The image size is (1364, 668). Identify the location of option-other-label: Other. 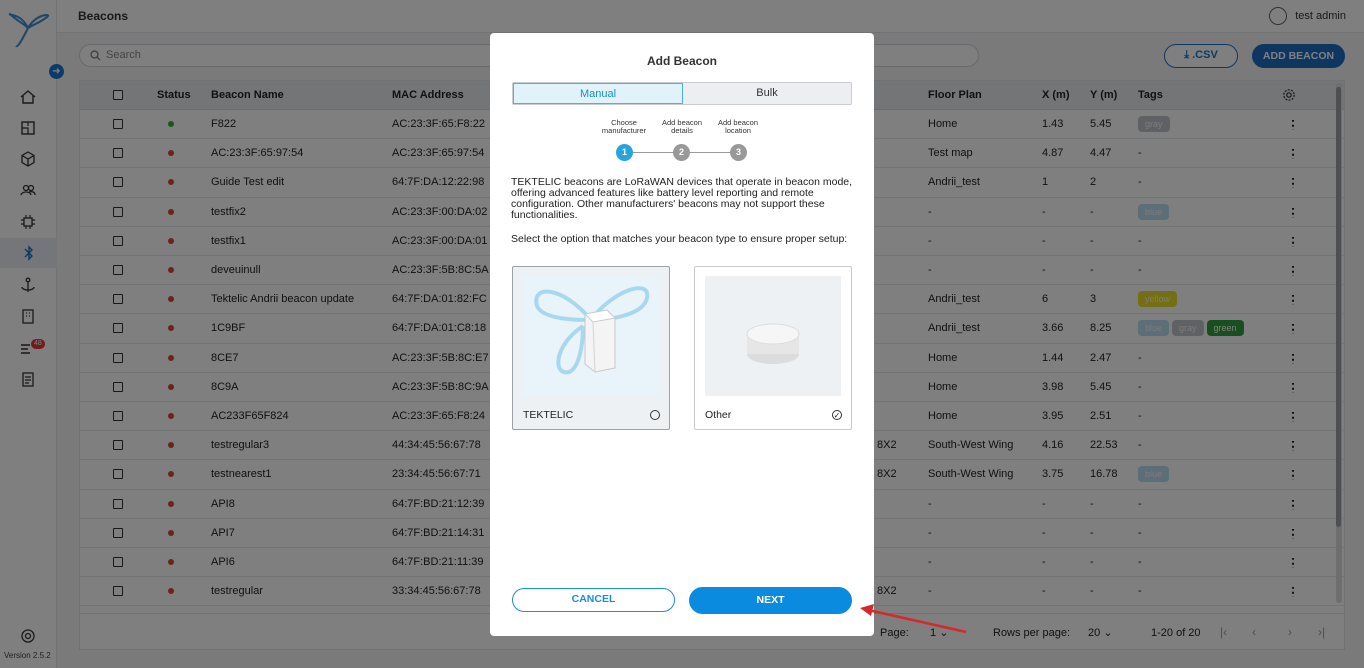
(718, 415).